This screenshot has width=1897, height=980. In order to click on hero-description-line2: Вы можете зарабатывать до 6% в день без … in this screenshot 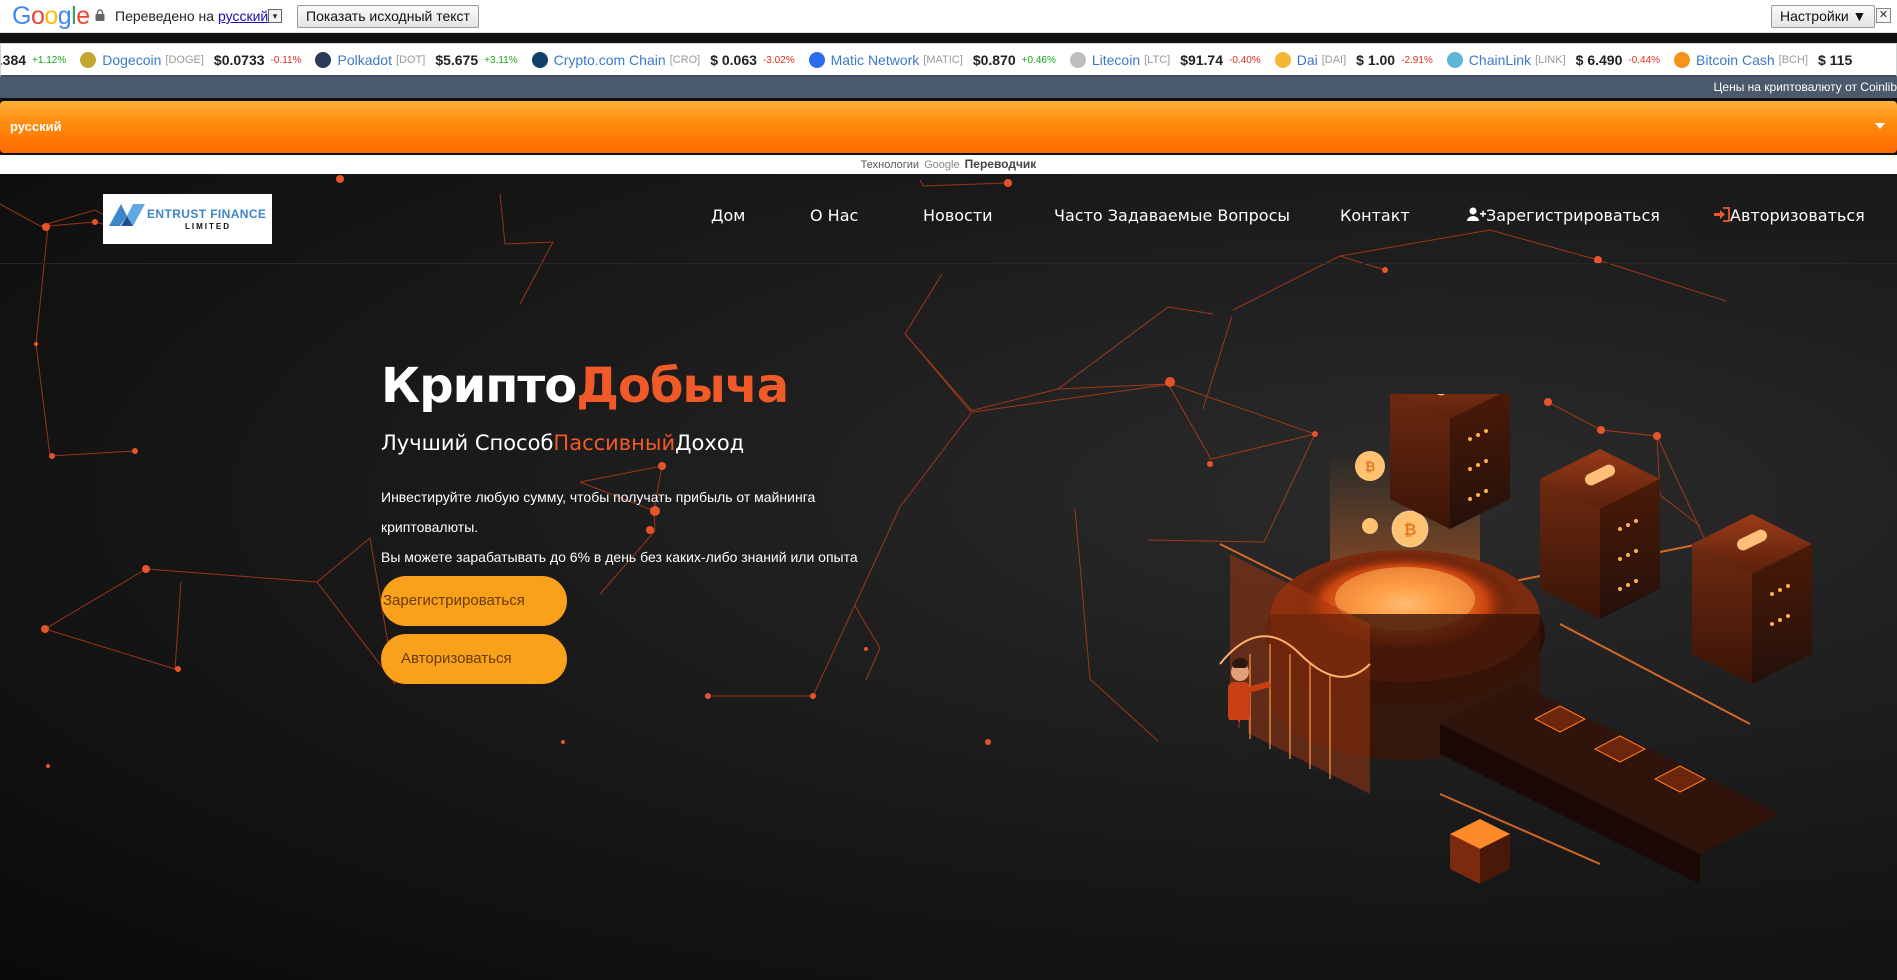, I will do `click(619, 557)`.